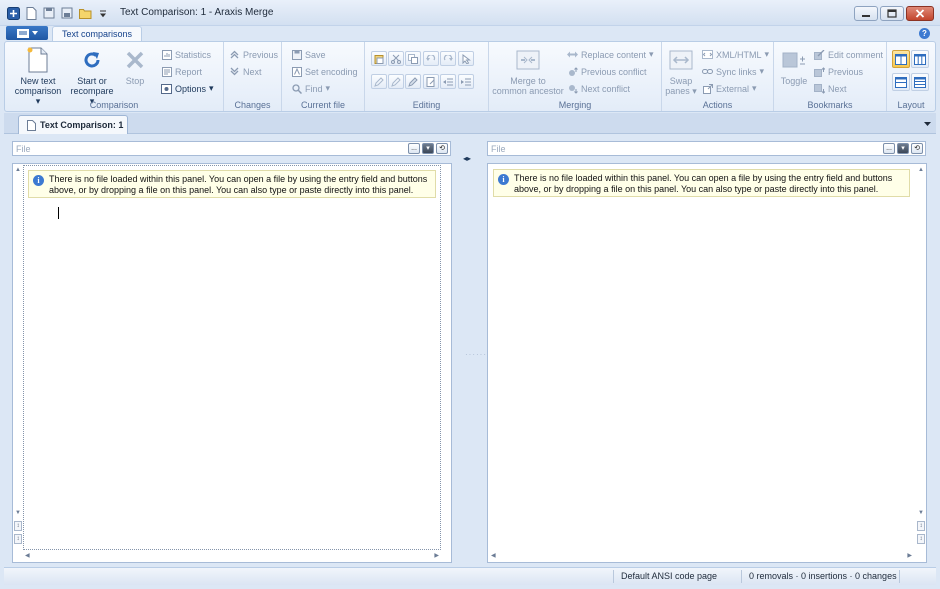 The width and height of the screenshot is (940, 589). What do you see at coordinates (103, 13) in the screenshot?
I see `customize-dropdown-icon` at bounding box center [103, 13].